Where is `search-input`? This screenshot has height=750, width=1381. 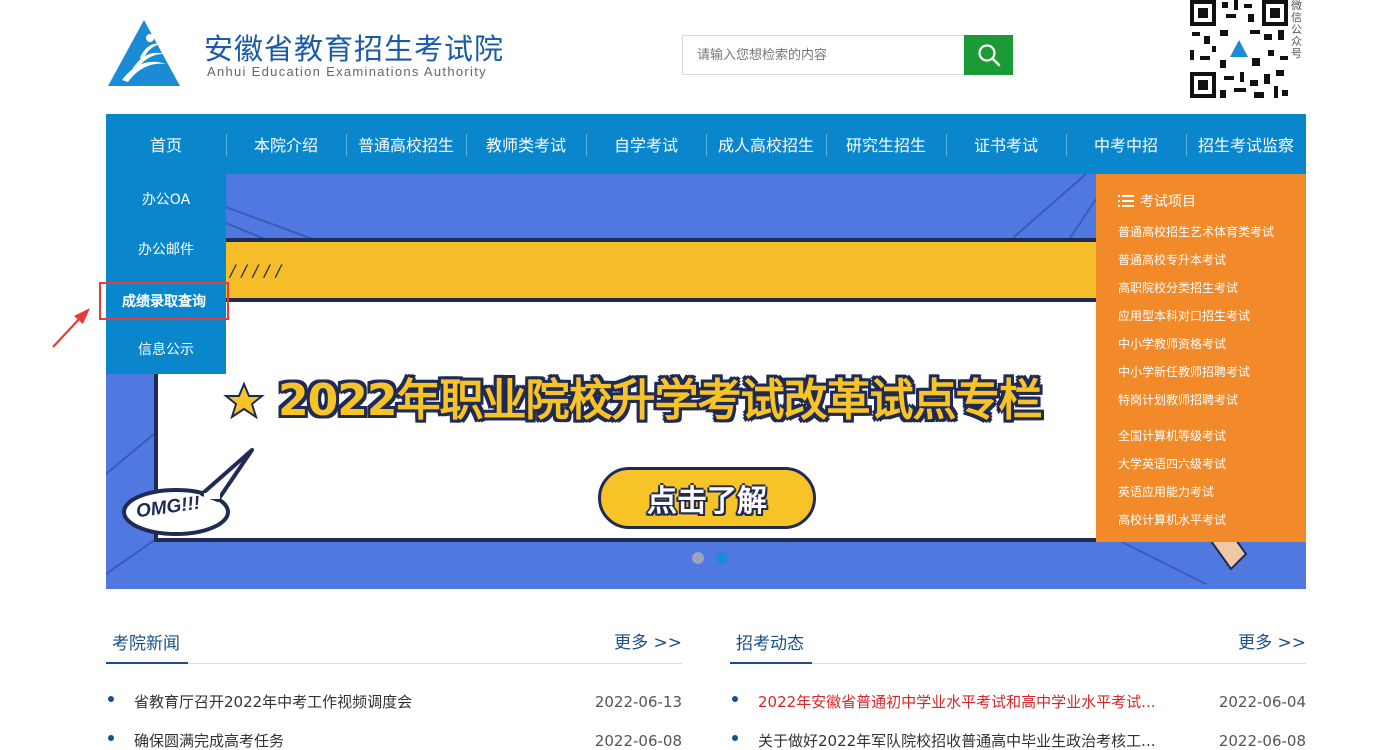
search-input is located at coordinates (823, 55).